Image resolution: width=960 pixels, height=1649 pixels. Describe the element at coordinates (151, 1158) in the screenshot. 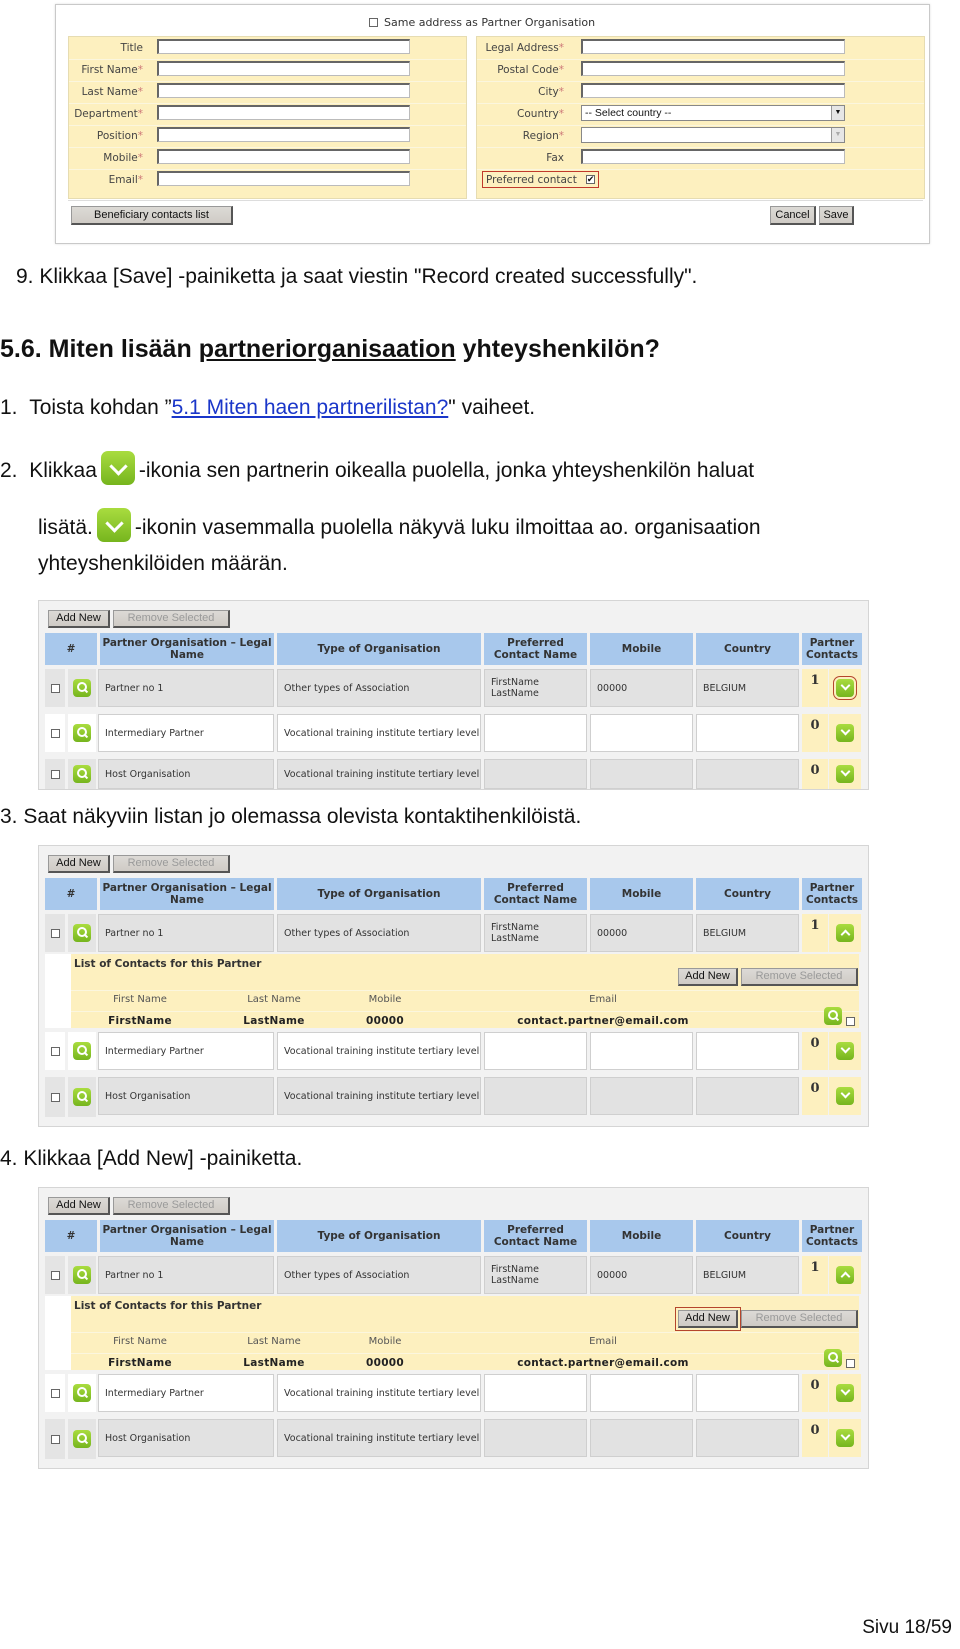

I see `step-4-text: 4. Klikkaa [Add New] -painiketta.` at that location.